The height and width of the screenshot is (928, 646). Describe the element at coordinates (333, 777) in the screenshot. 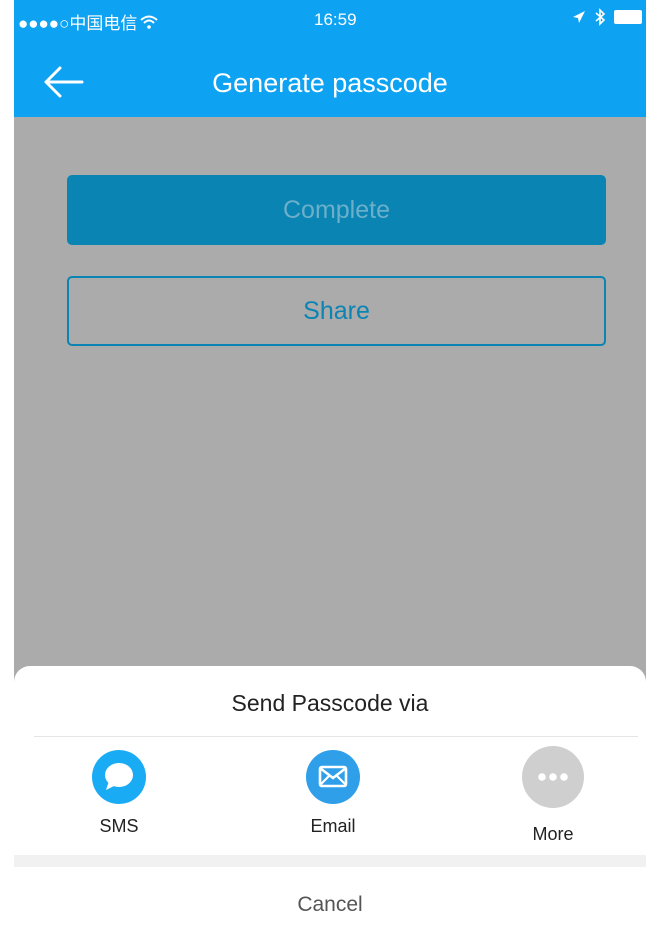

I see `email-icon` at that location.